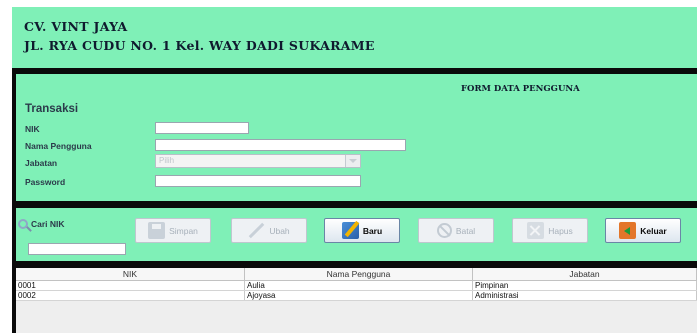 The image size is (697, 333). What do you see at coordinates (130, 295) in the screenshot?
I see `table-cell: 0002` at bounding box center [130, 295].